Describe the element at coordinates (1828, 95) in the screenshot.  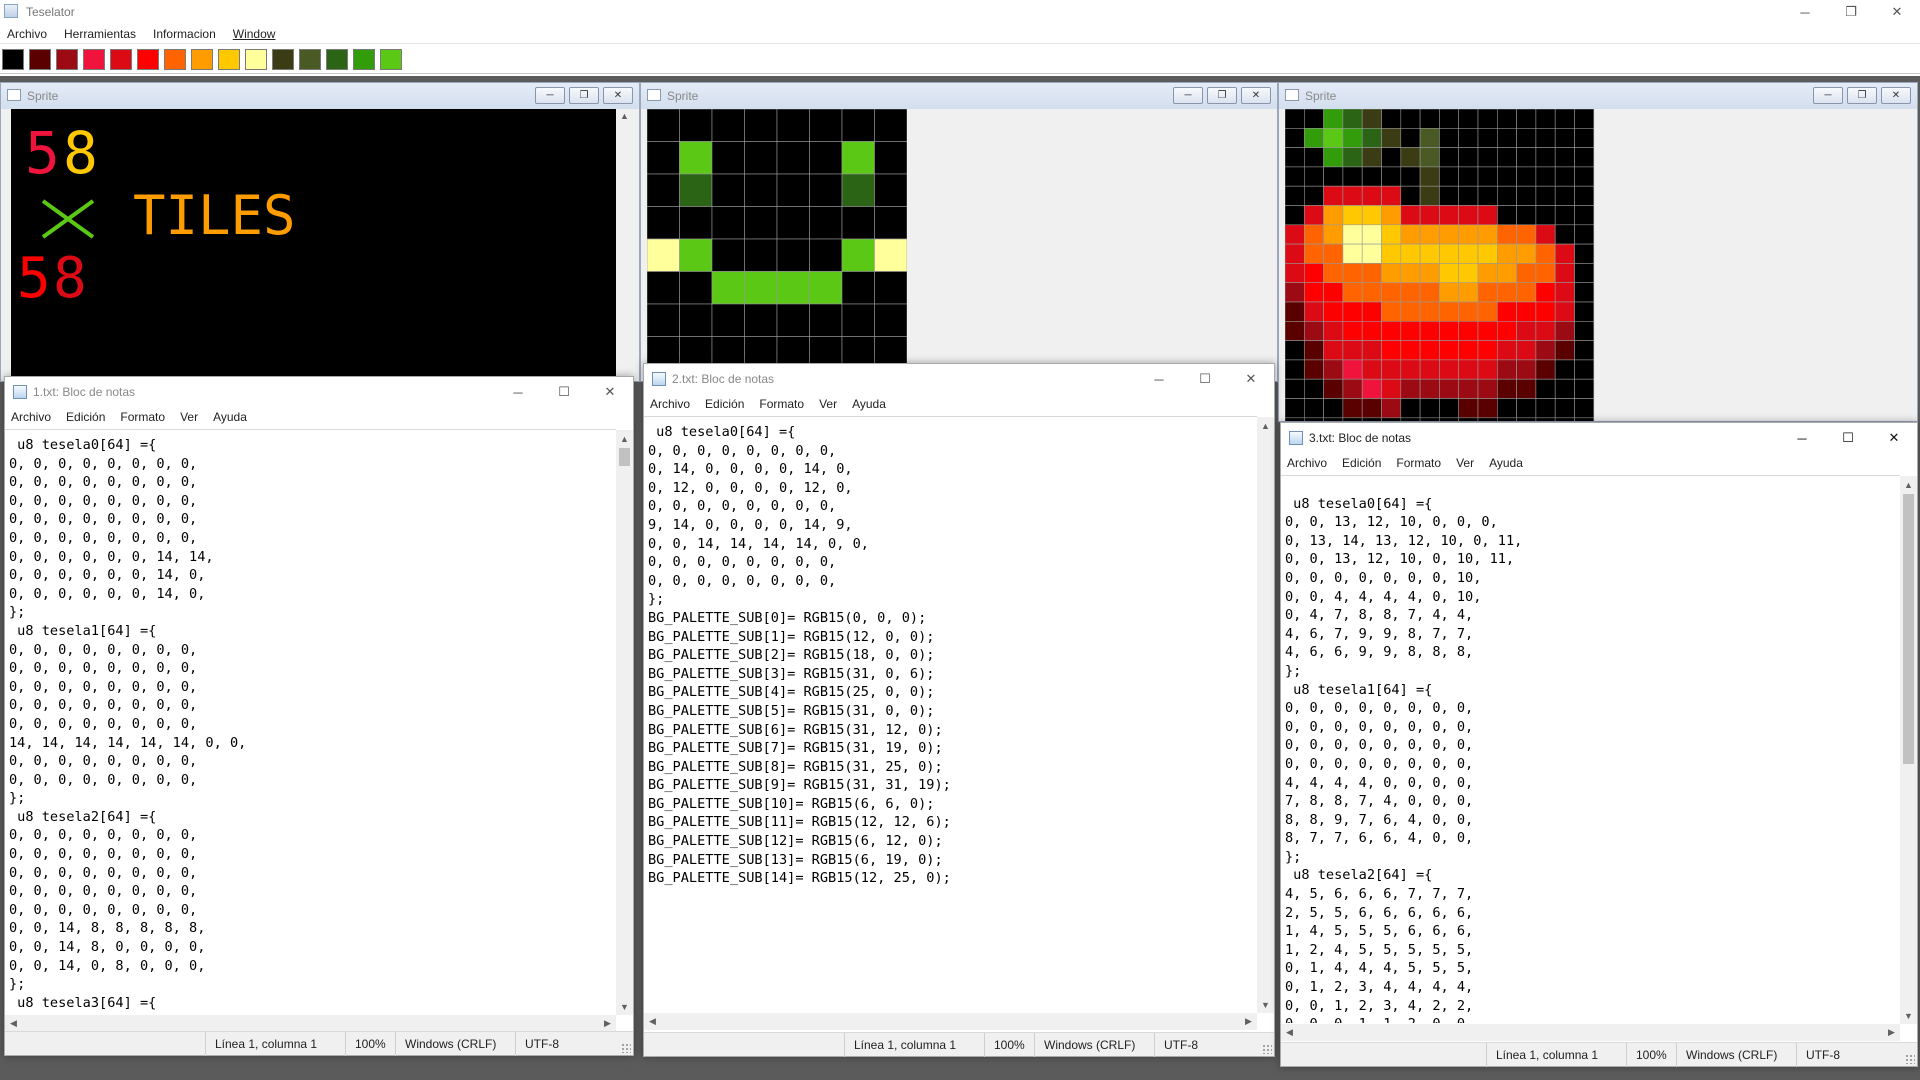
I see `sprite-minimize-button: ─` at that location.